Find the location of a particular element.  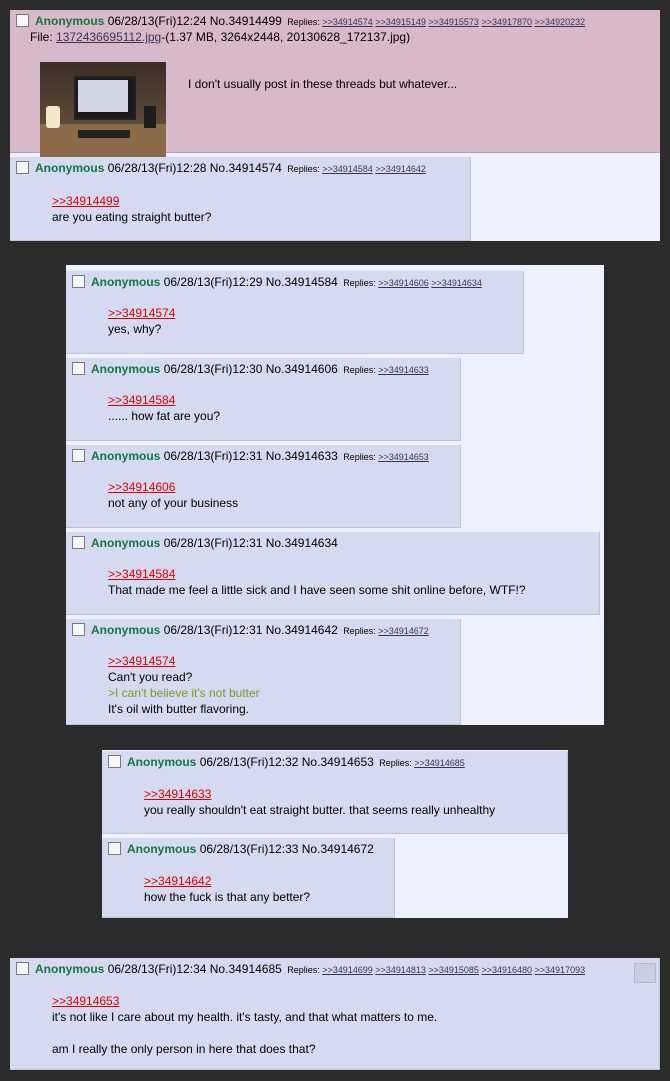

reply-link: >>34914653 is located at coordinates (403, 457).